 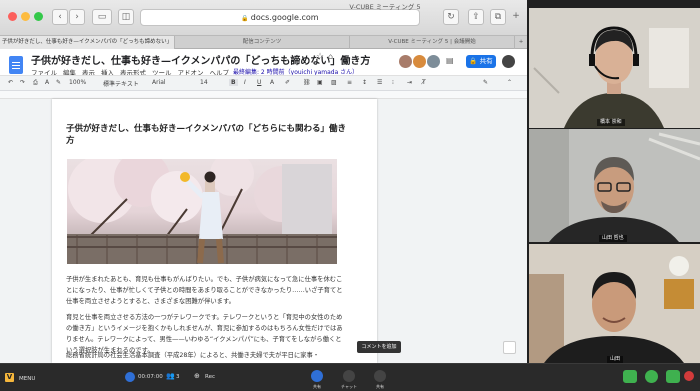 I want to click on move-folder-icon: ⌂, so click(x=330, y=56).